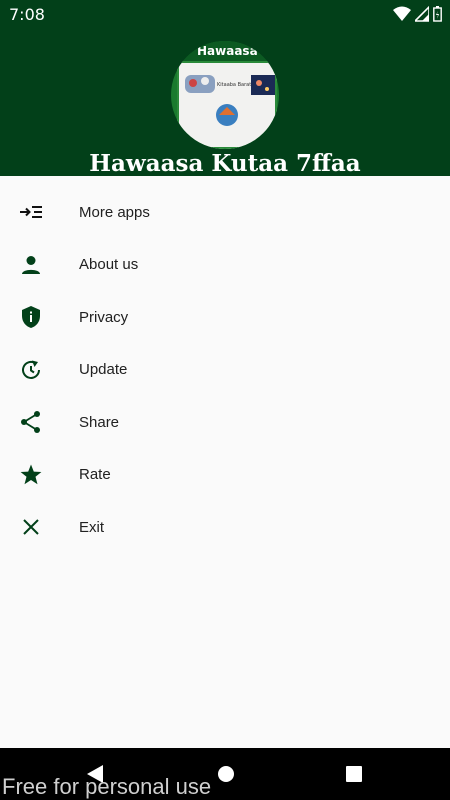 This screenshot has height=800, width=450. What do you see at coordinates (31, 527) in the screenshot?
I see `close-icon` at bounding box center [31, 527].